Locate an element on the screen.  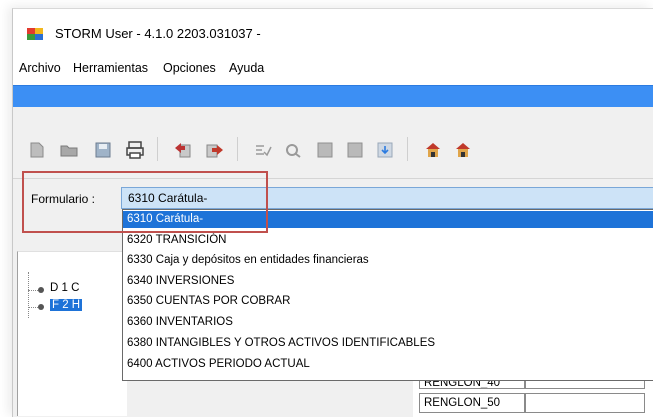
window-title: STORM User - 4.1.0 2203.031037 - is located at coordinates (158, 33).